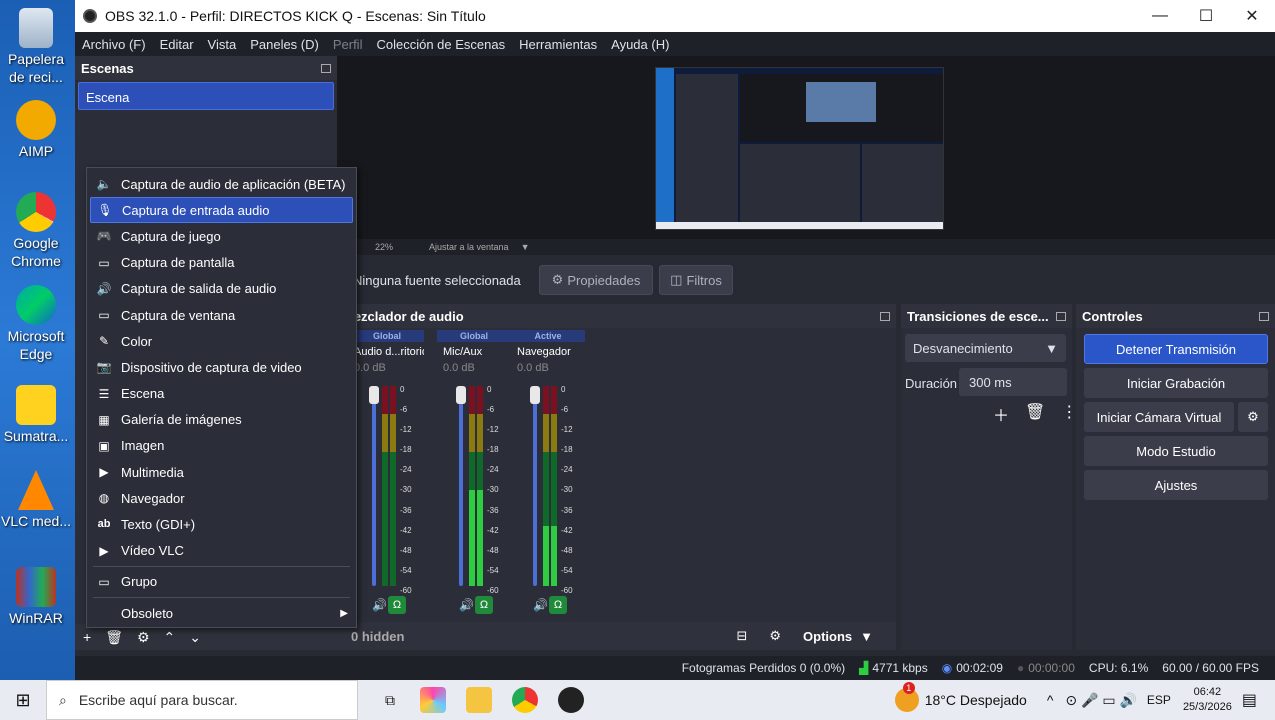  Describe the element at coordinates (170, 637) in the screenshot. I see `move-up-icon: ⌃` at that location.